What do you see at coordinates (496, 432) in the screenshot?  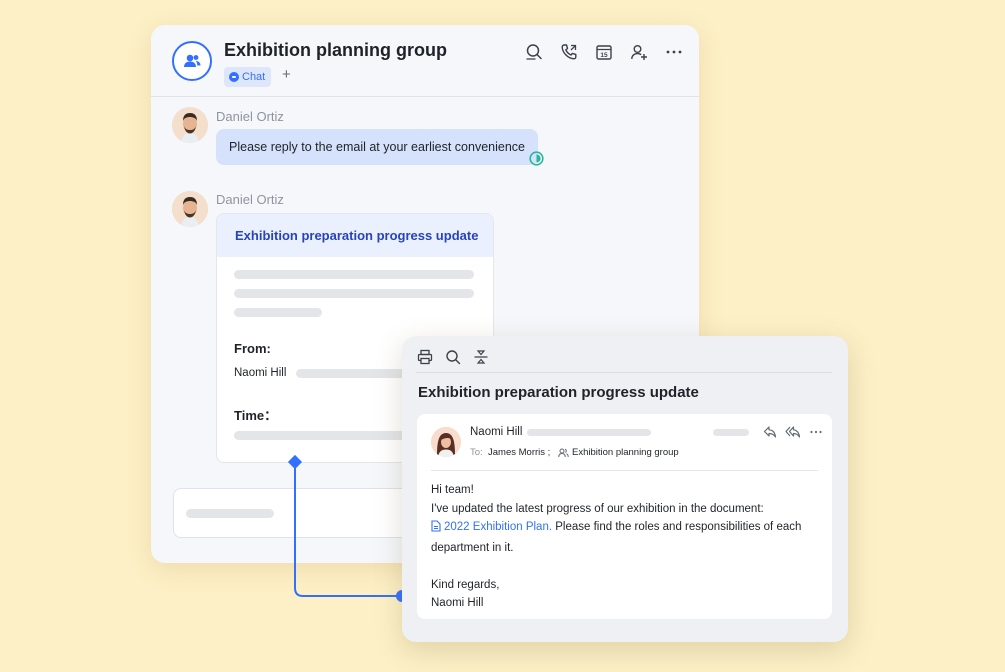 I see `mail-sender: Naomi Hill` at bounding box center [496, 432].